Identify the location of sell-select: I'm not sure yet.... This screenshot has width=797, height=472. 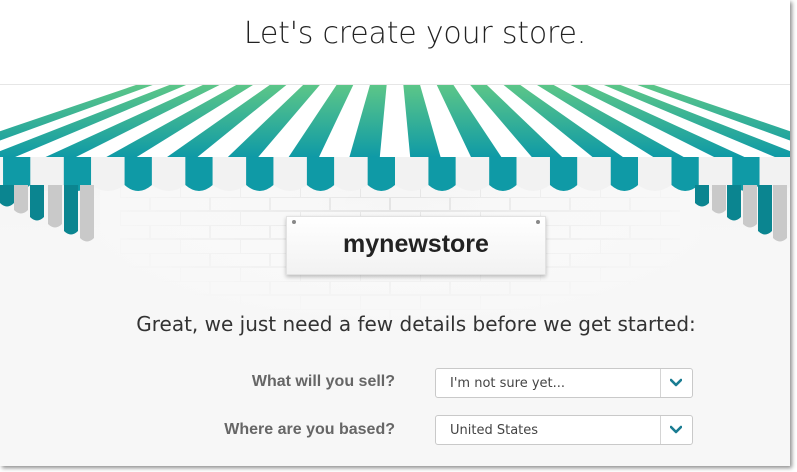
(564, 383).